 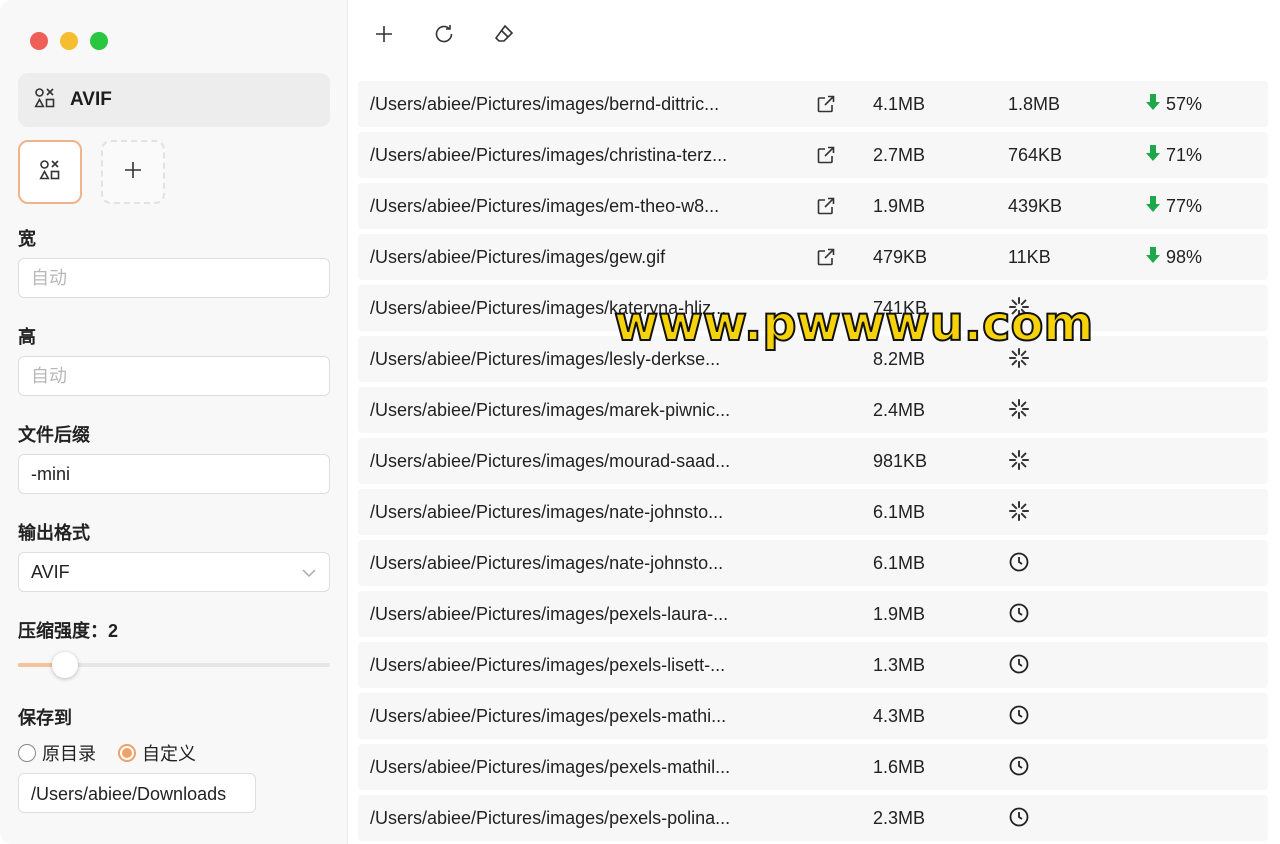 I want to click on original-size: 1.6MB, so click(x=899, y=766).